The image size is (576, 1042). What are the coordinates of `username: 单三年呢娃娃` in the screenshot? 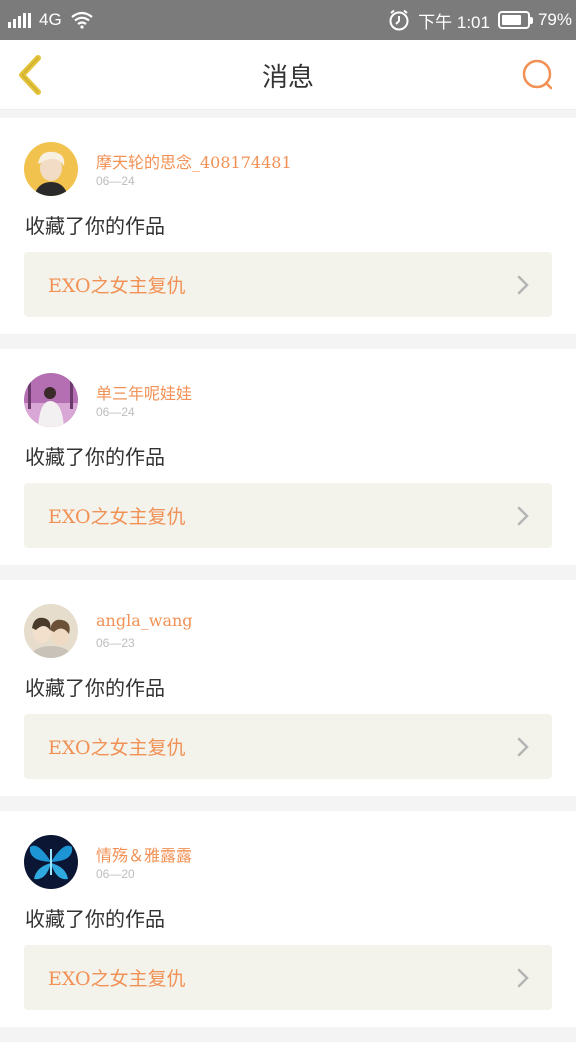 It's located at (144, 392).